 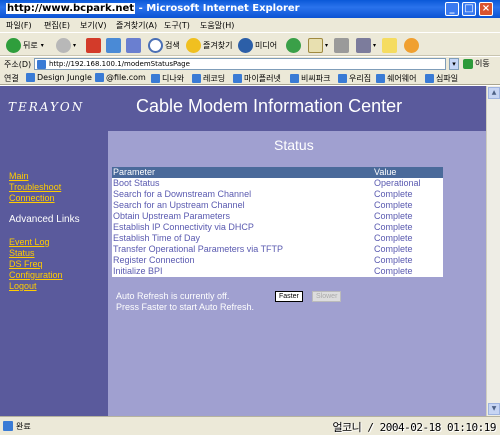 I want to click on terayon-logo: TERAYON, so click(x=46, y=107).